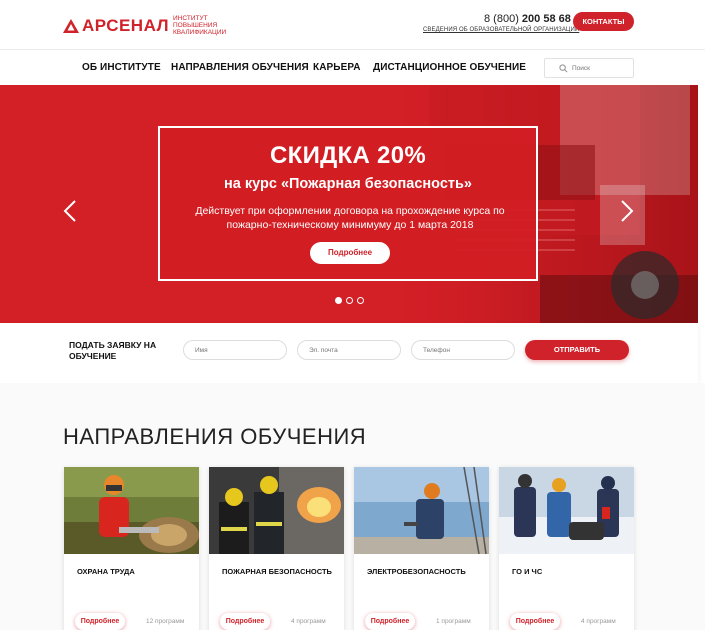  I want to click on card-title: ЭЛЕКТРОБЕЗОПАСНОСТЬ, so click(416, 571).